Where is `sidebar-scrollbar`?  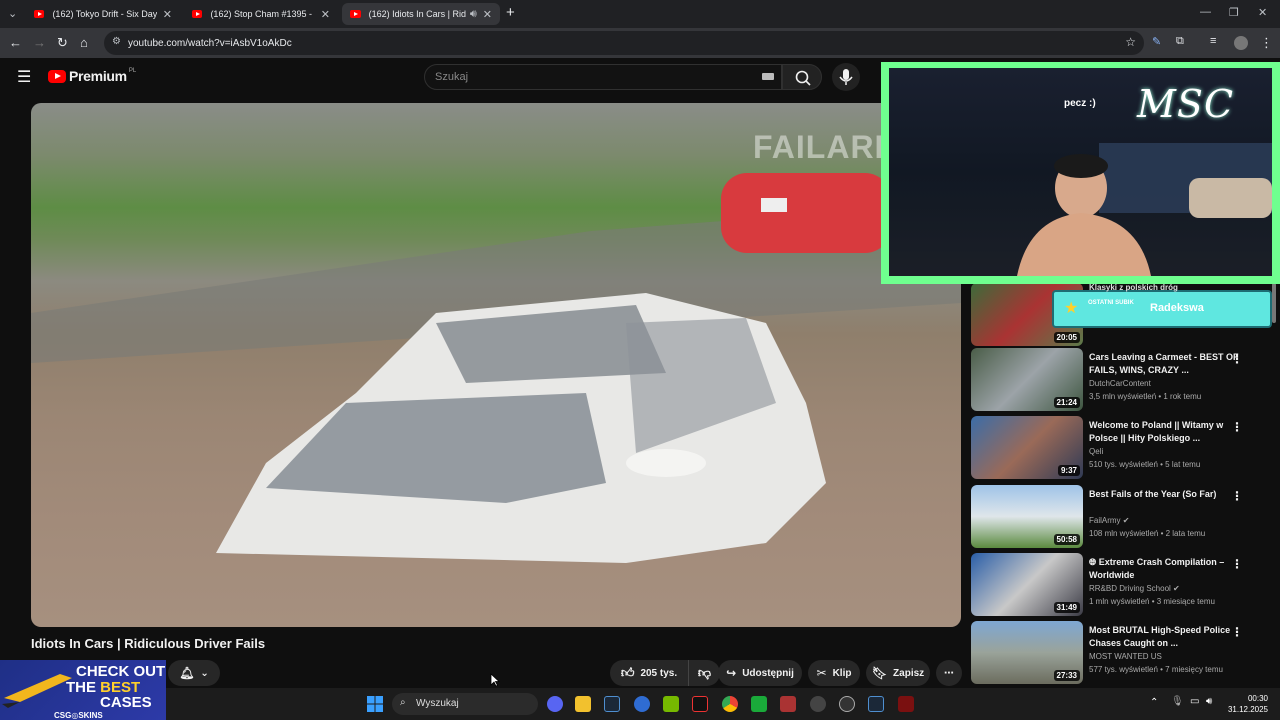 sidebar-scrollbar is located at coordinates (1274, 303).